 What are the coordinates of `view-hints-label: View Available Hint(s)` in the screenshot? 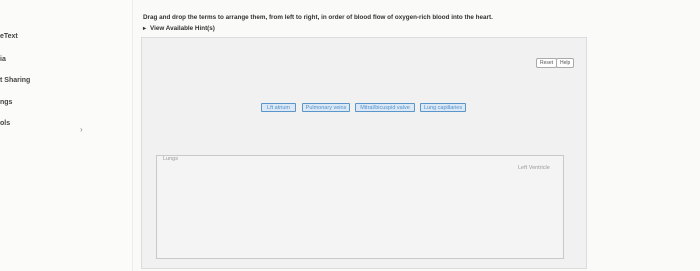 It's located at (182, 28).